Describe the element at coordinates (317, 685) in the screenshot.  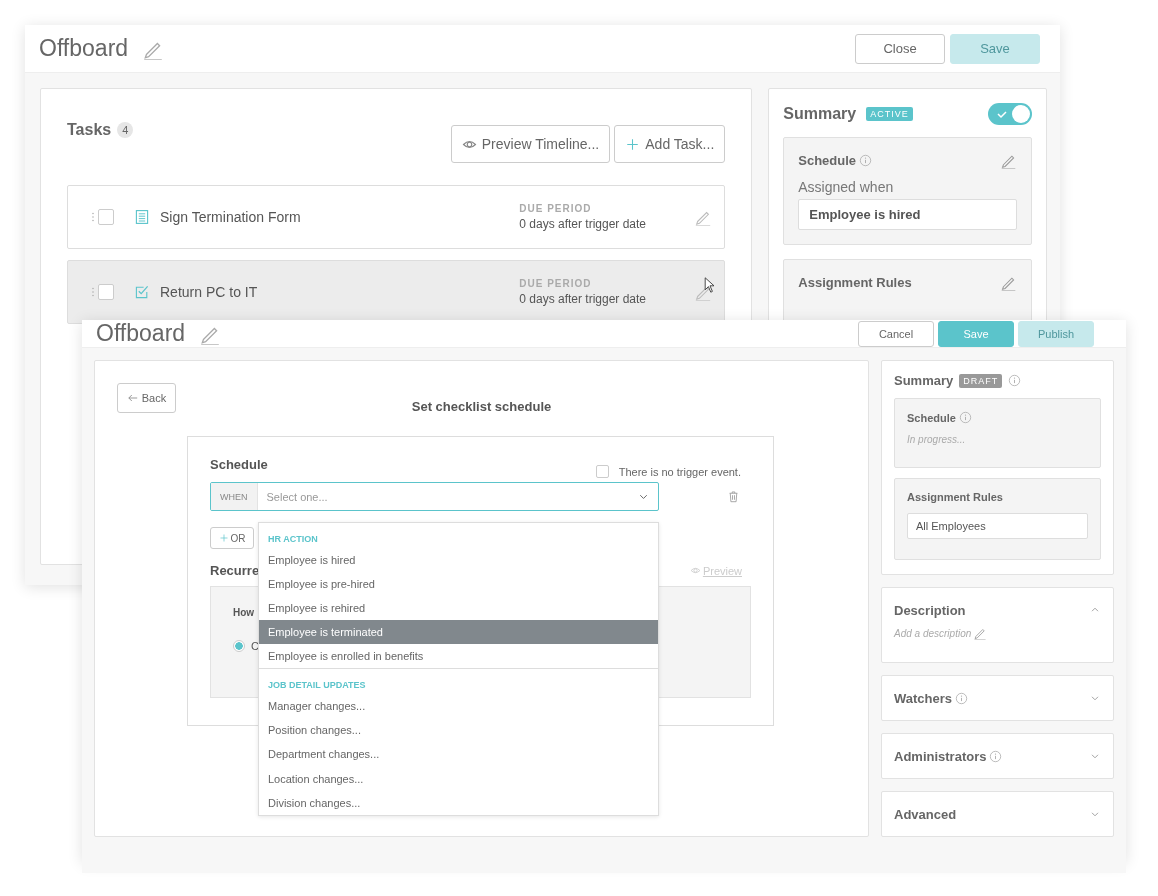
I see `group-title: JOB DETAIL UPDATES` at that location.